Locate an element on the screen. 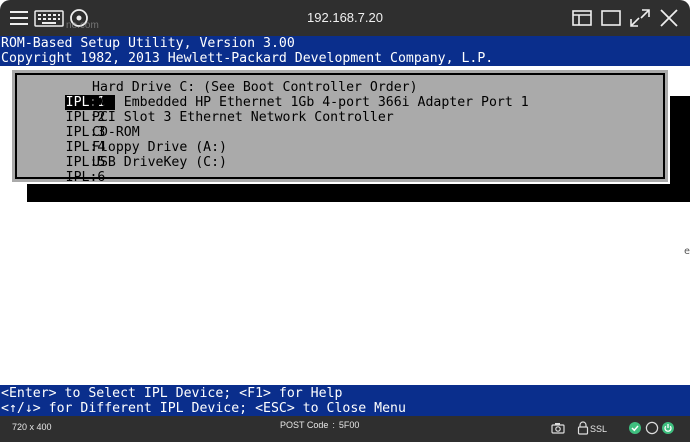  ssl-label: SSL is located at coordinates (599, 429).